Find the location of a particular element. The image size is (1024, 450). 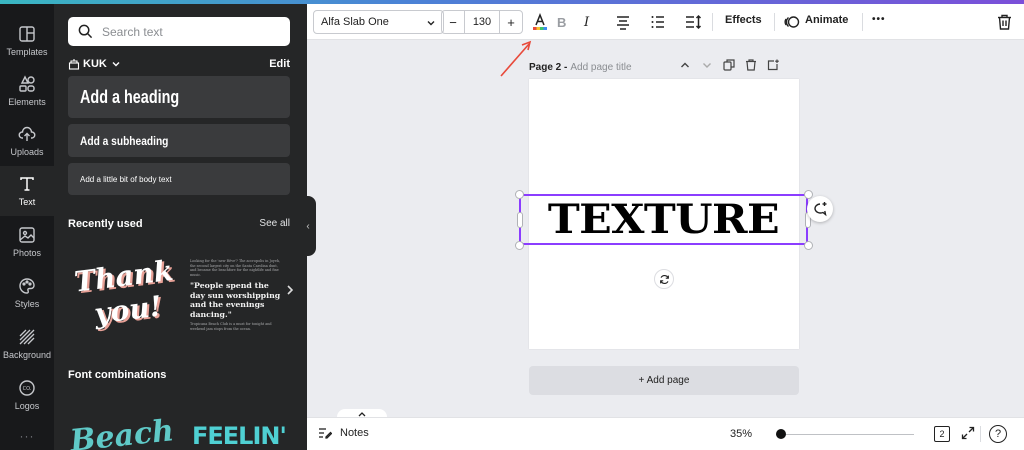

spacing-button is located at coordinates (693, 22).